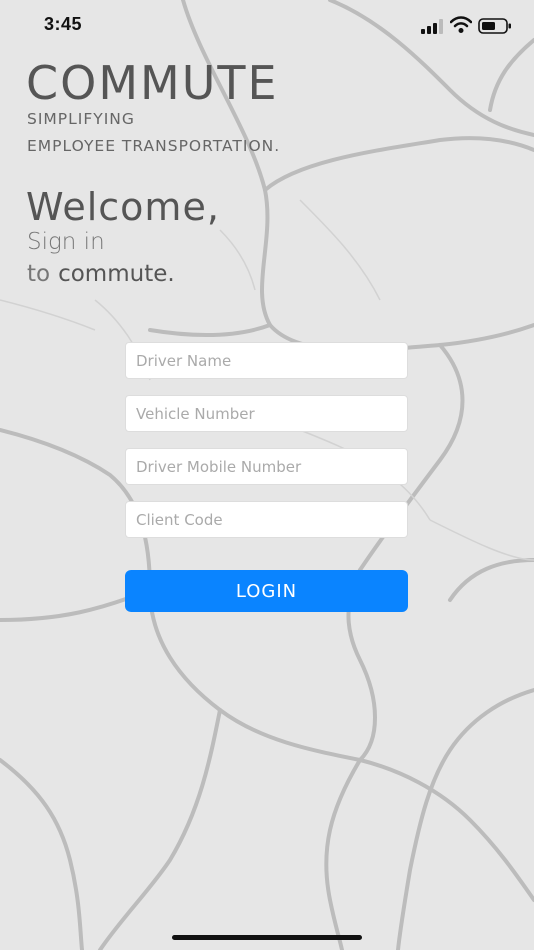 The width and height of the screenshot is (534, 950). I want to click on to-word: to, so click(39, 274).